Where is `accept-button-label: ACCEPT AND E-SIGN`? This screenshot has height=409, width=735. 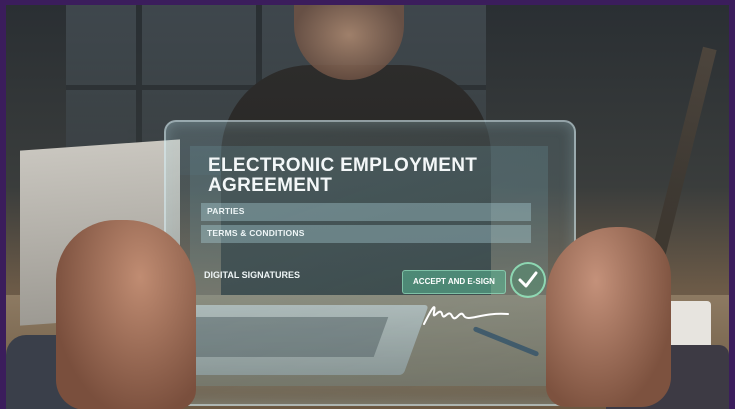
accept-button-label: ACCEPT AND E-SIGN is located at coordinates (454, 281).